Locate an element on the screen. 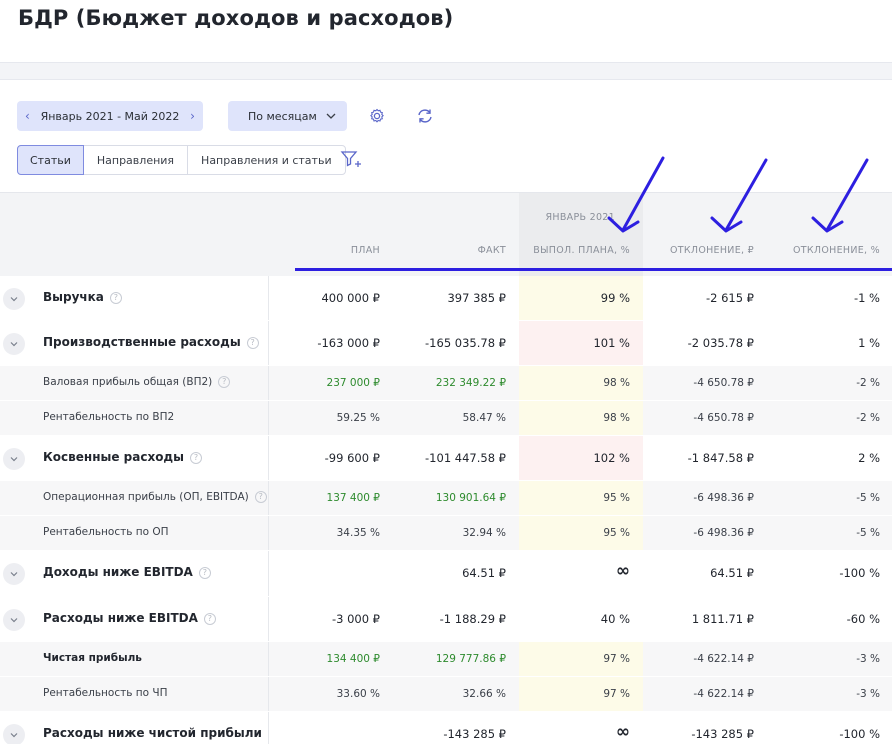  period-picker: ‹ Январь 2021 - Май 2022 › is located at coordinates (110, 116).